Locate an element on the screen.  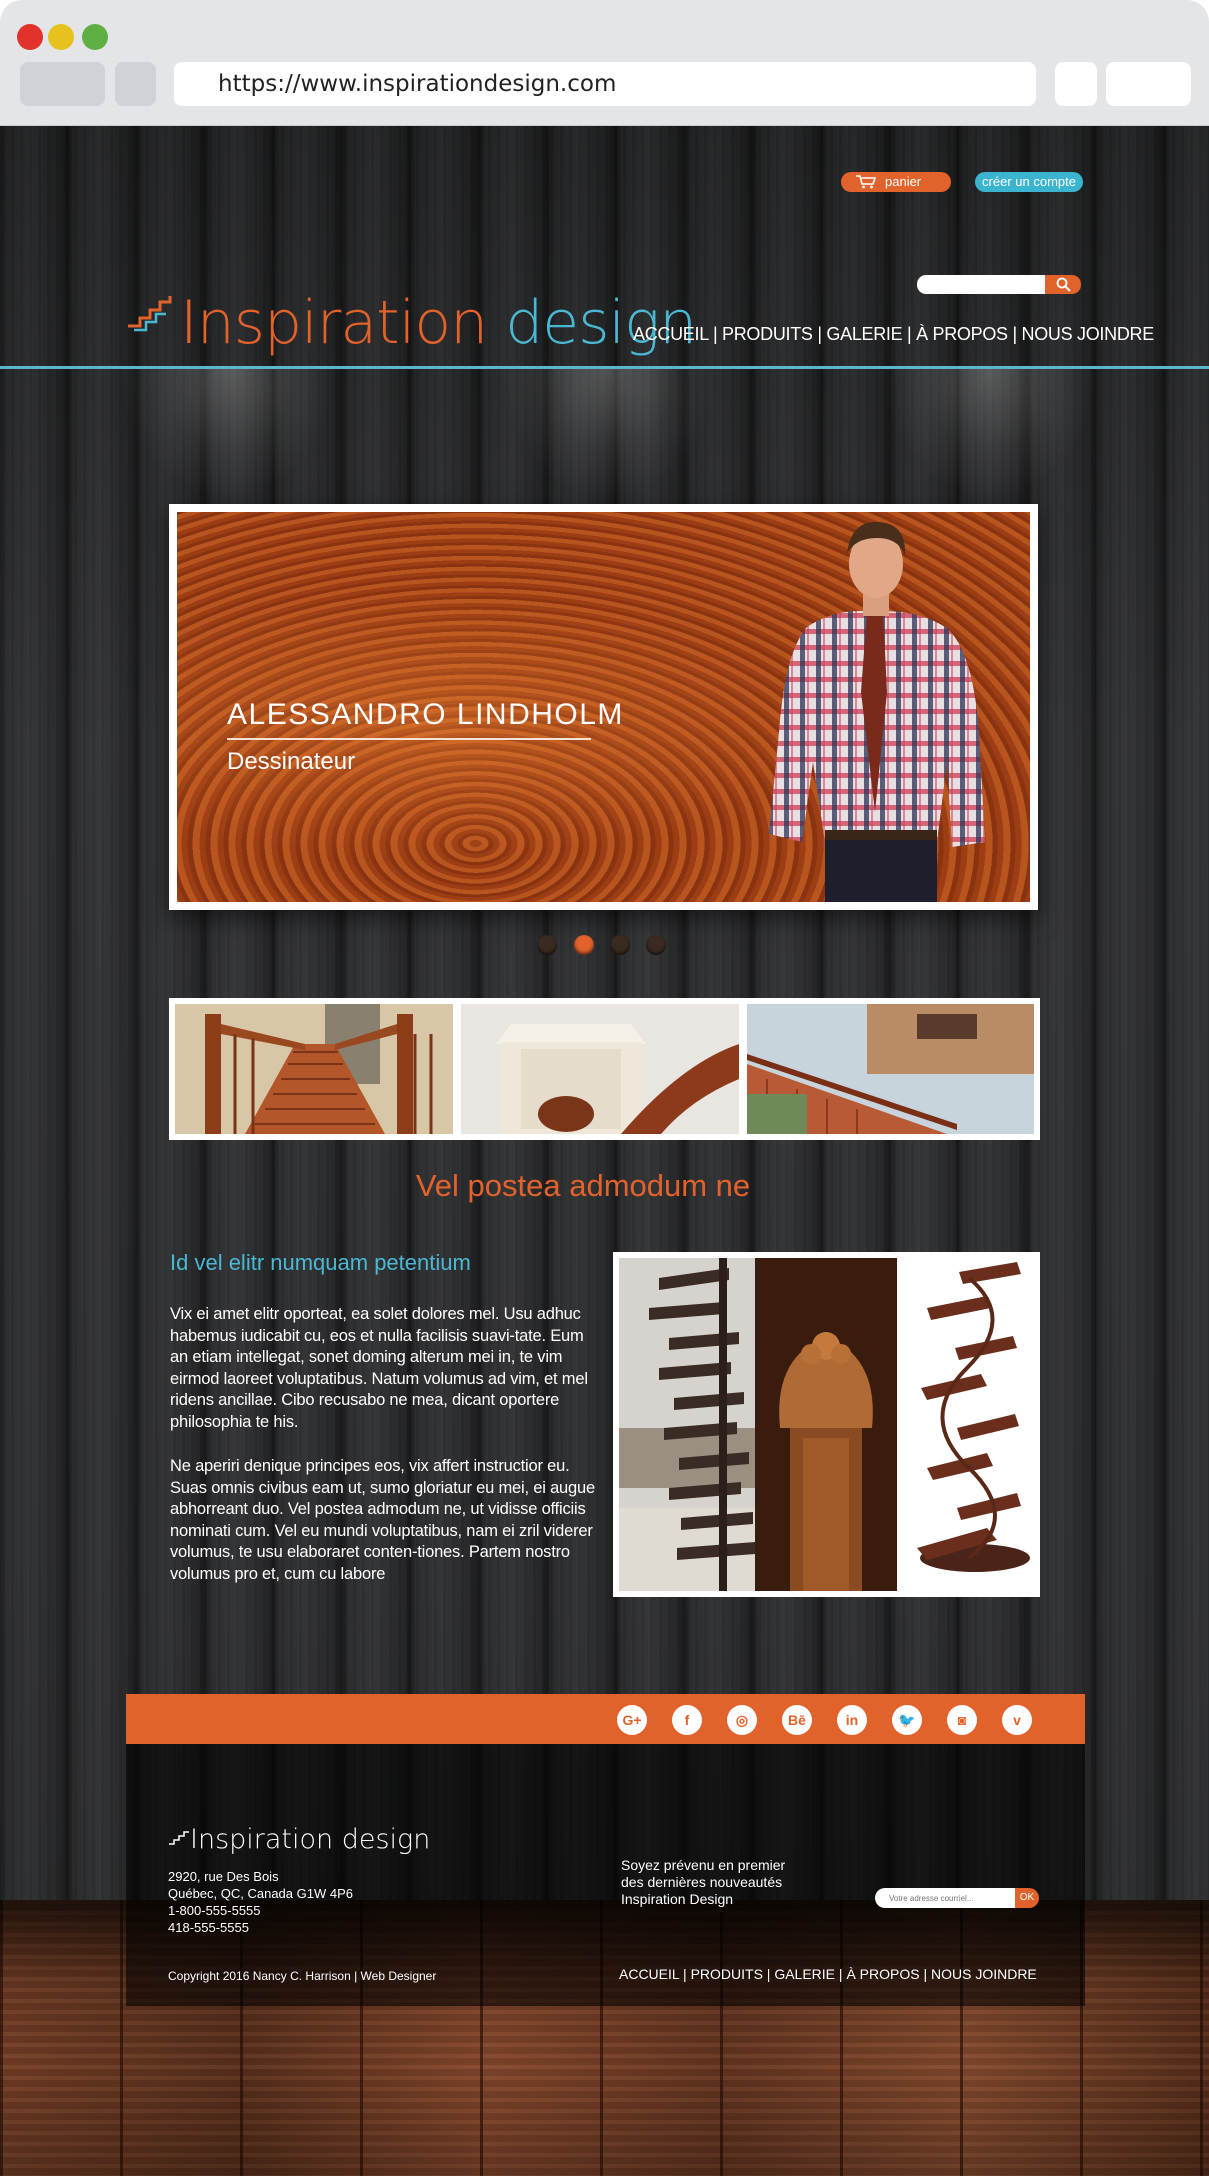
newsletter-email-field is located at coordinates (945, 1898).